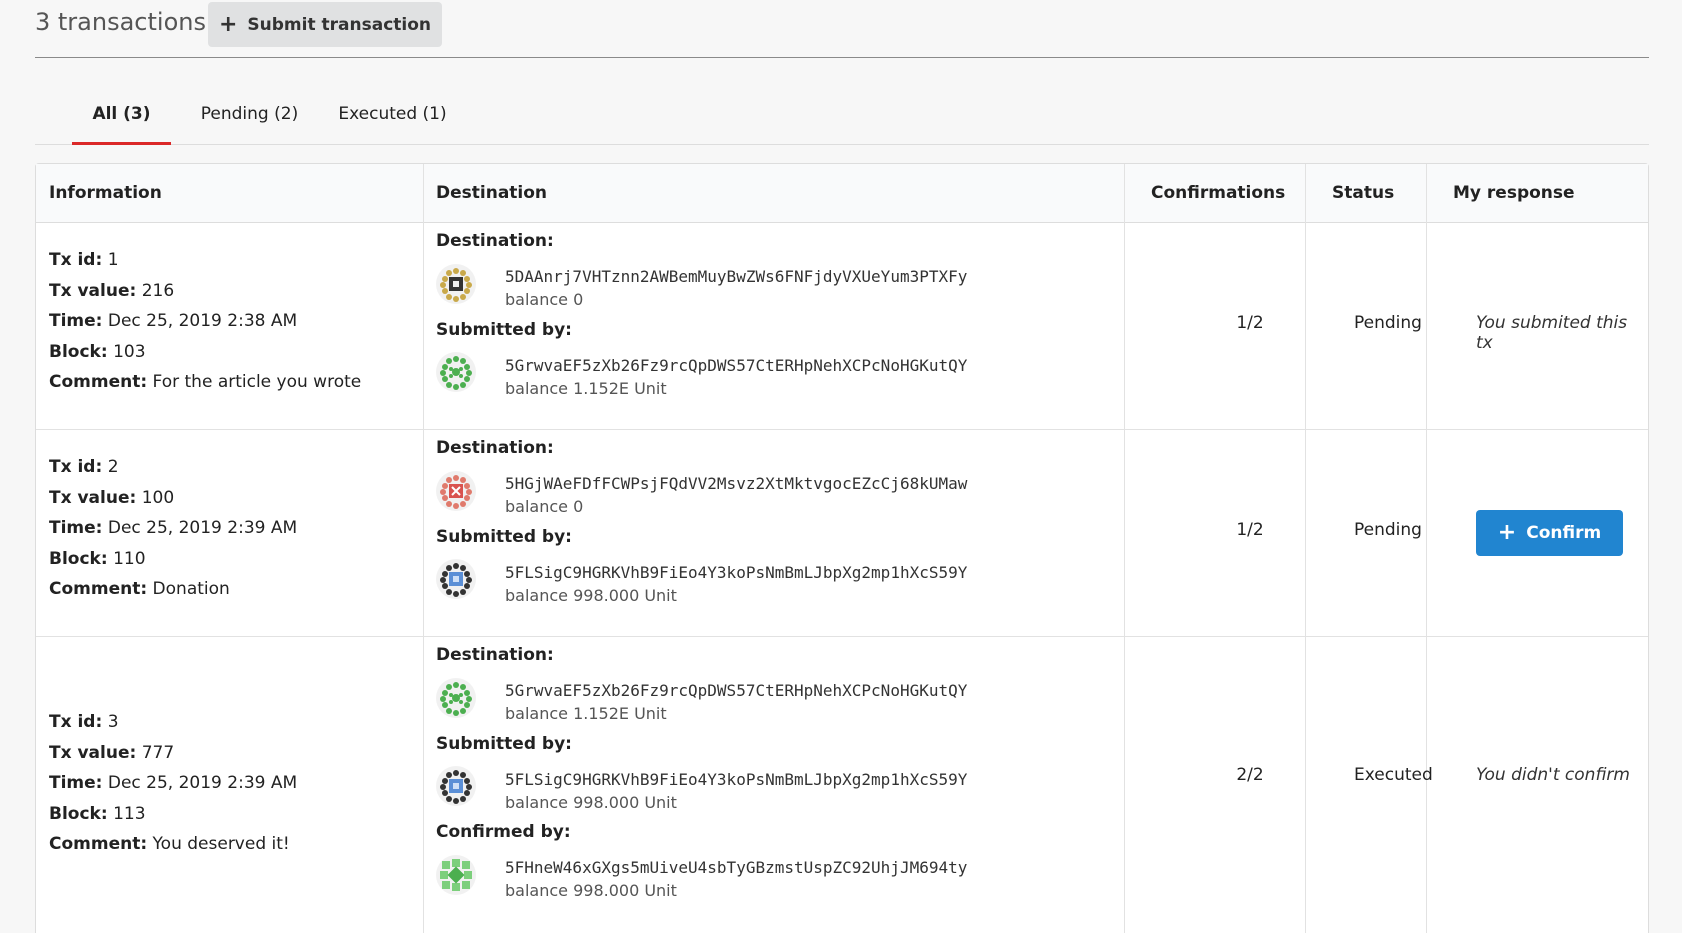 The height and width of the screenshot is (933, 1682). What do you see at coordinates (105, 193) in the screenshot?
I see `column-header-information: Information` at bounding box center [105, 193].